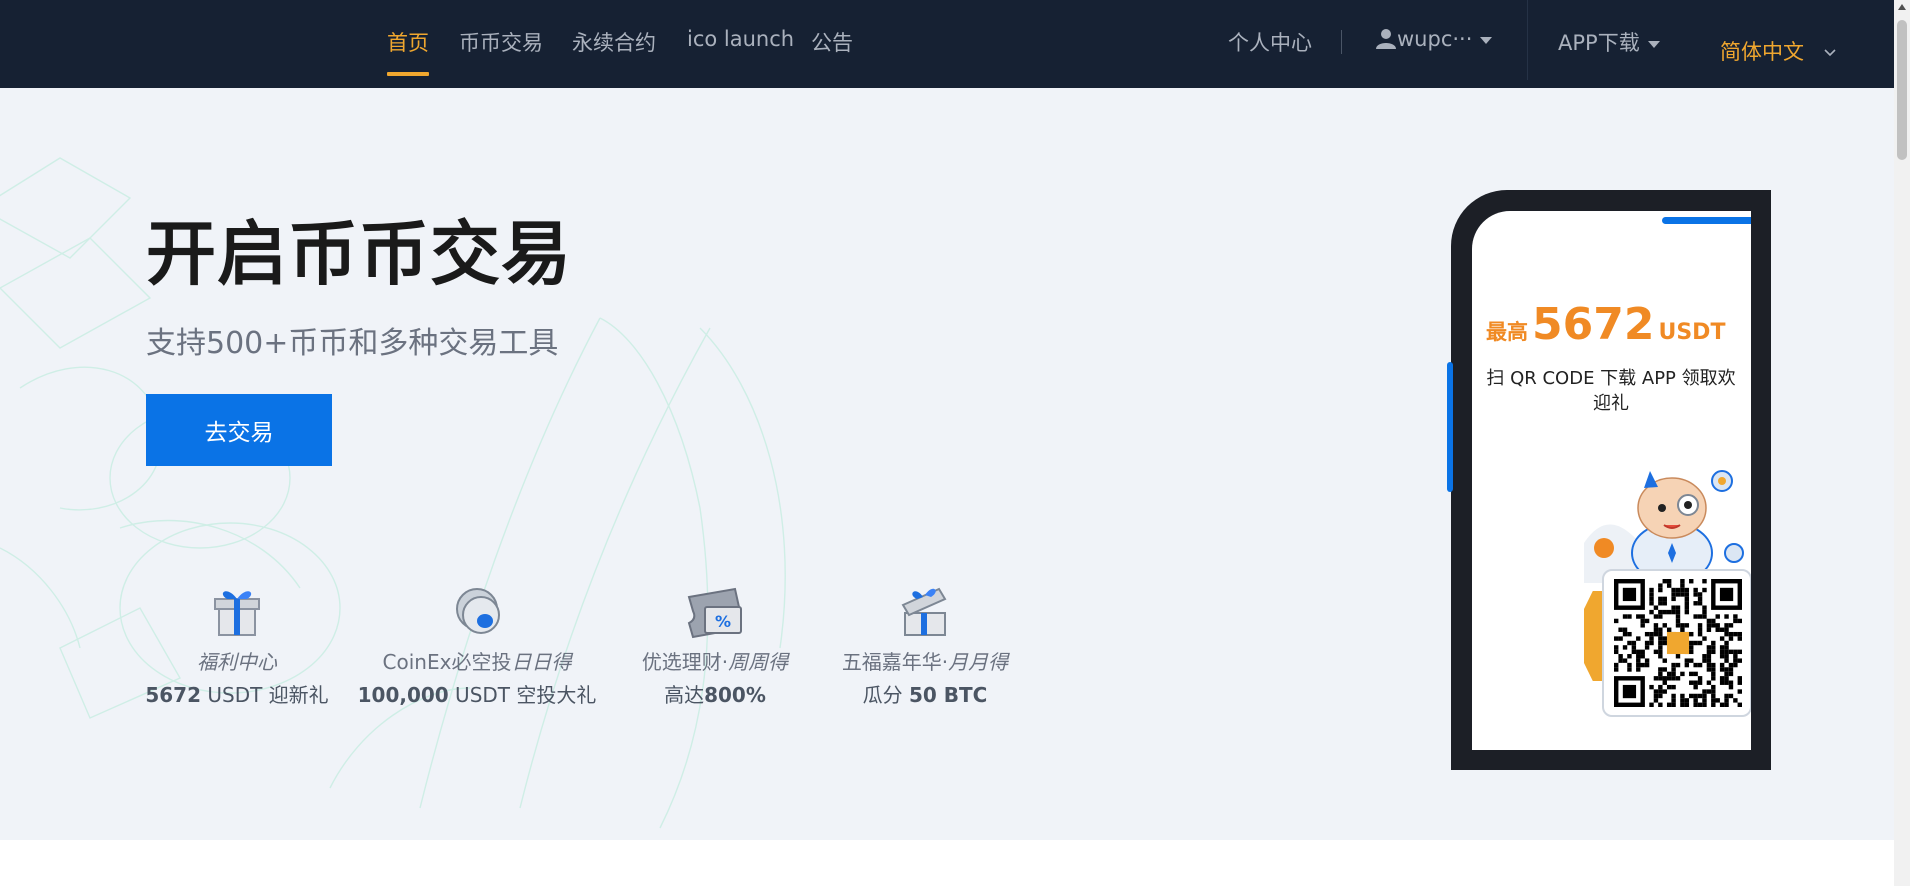 The height and width of the screenshot is (886, 1910). I want to click on username: wupc···, so click(1435, 39).